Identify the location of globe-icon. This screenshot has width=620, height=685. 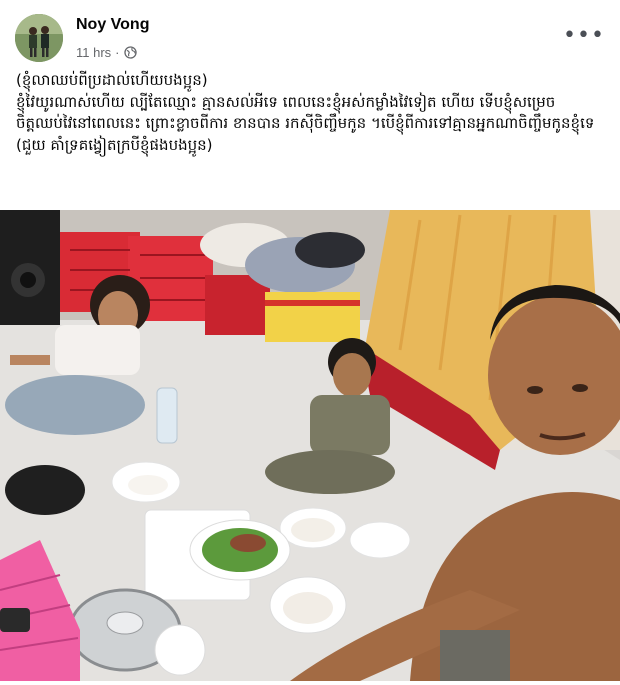
(130, 52).